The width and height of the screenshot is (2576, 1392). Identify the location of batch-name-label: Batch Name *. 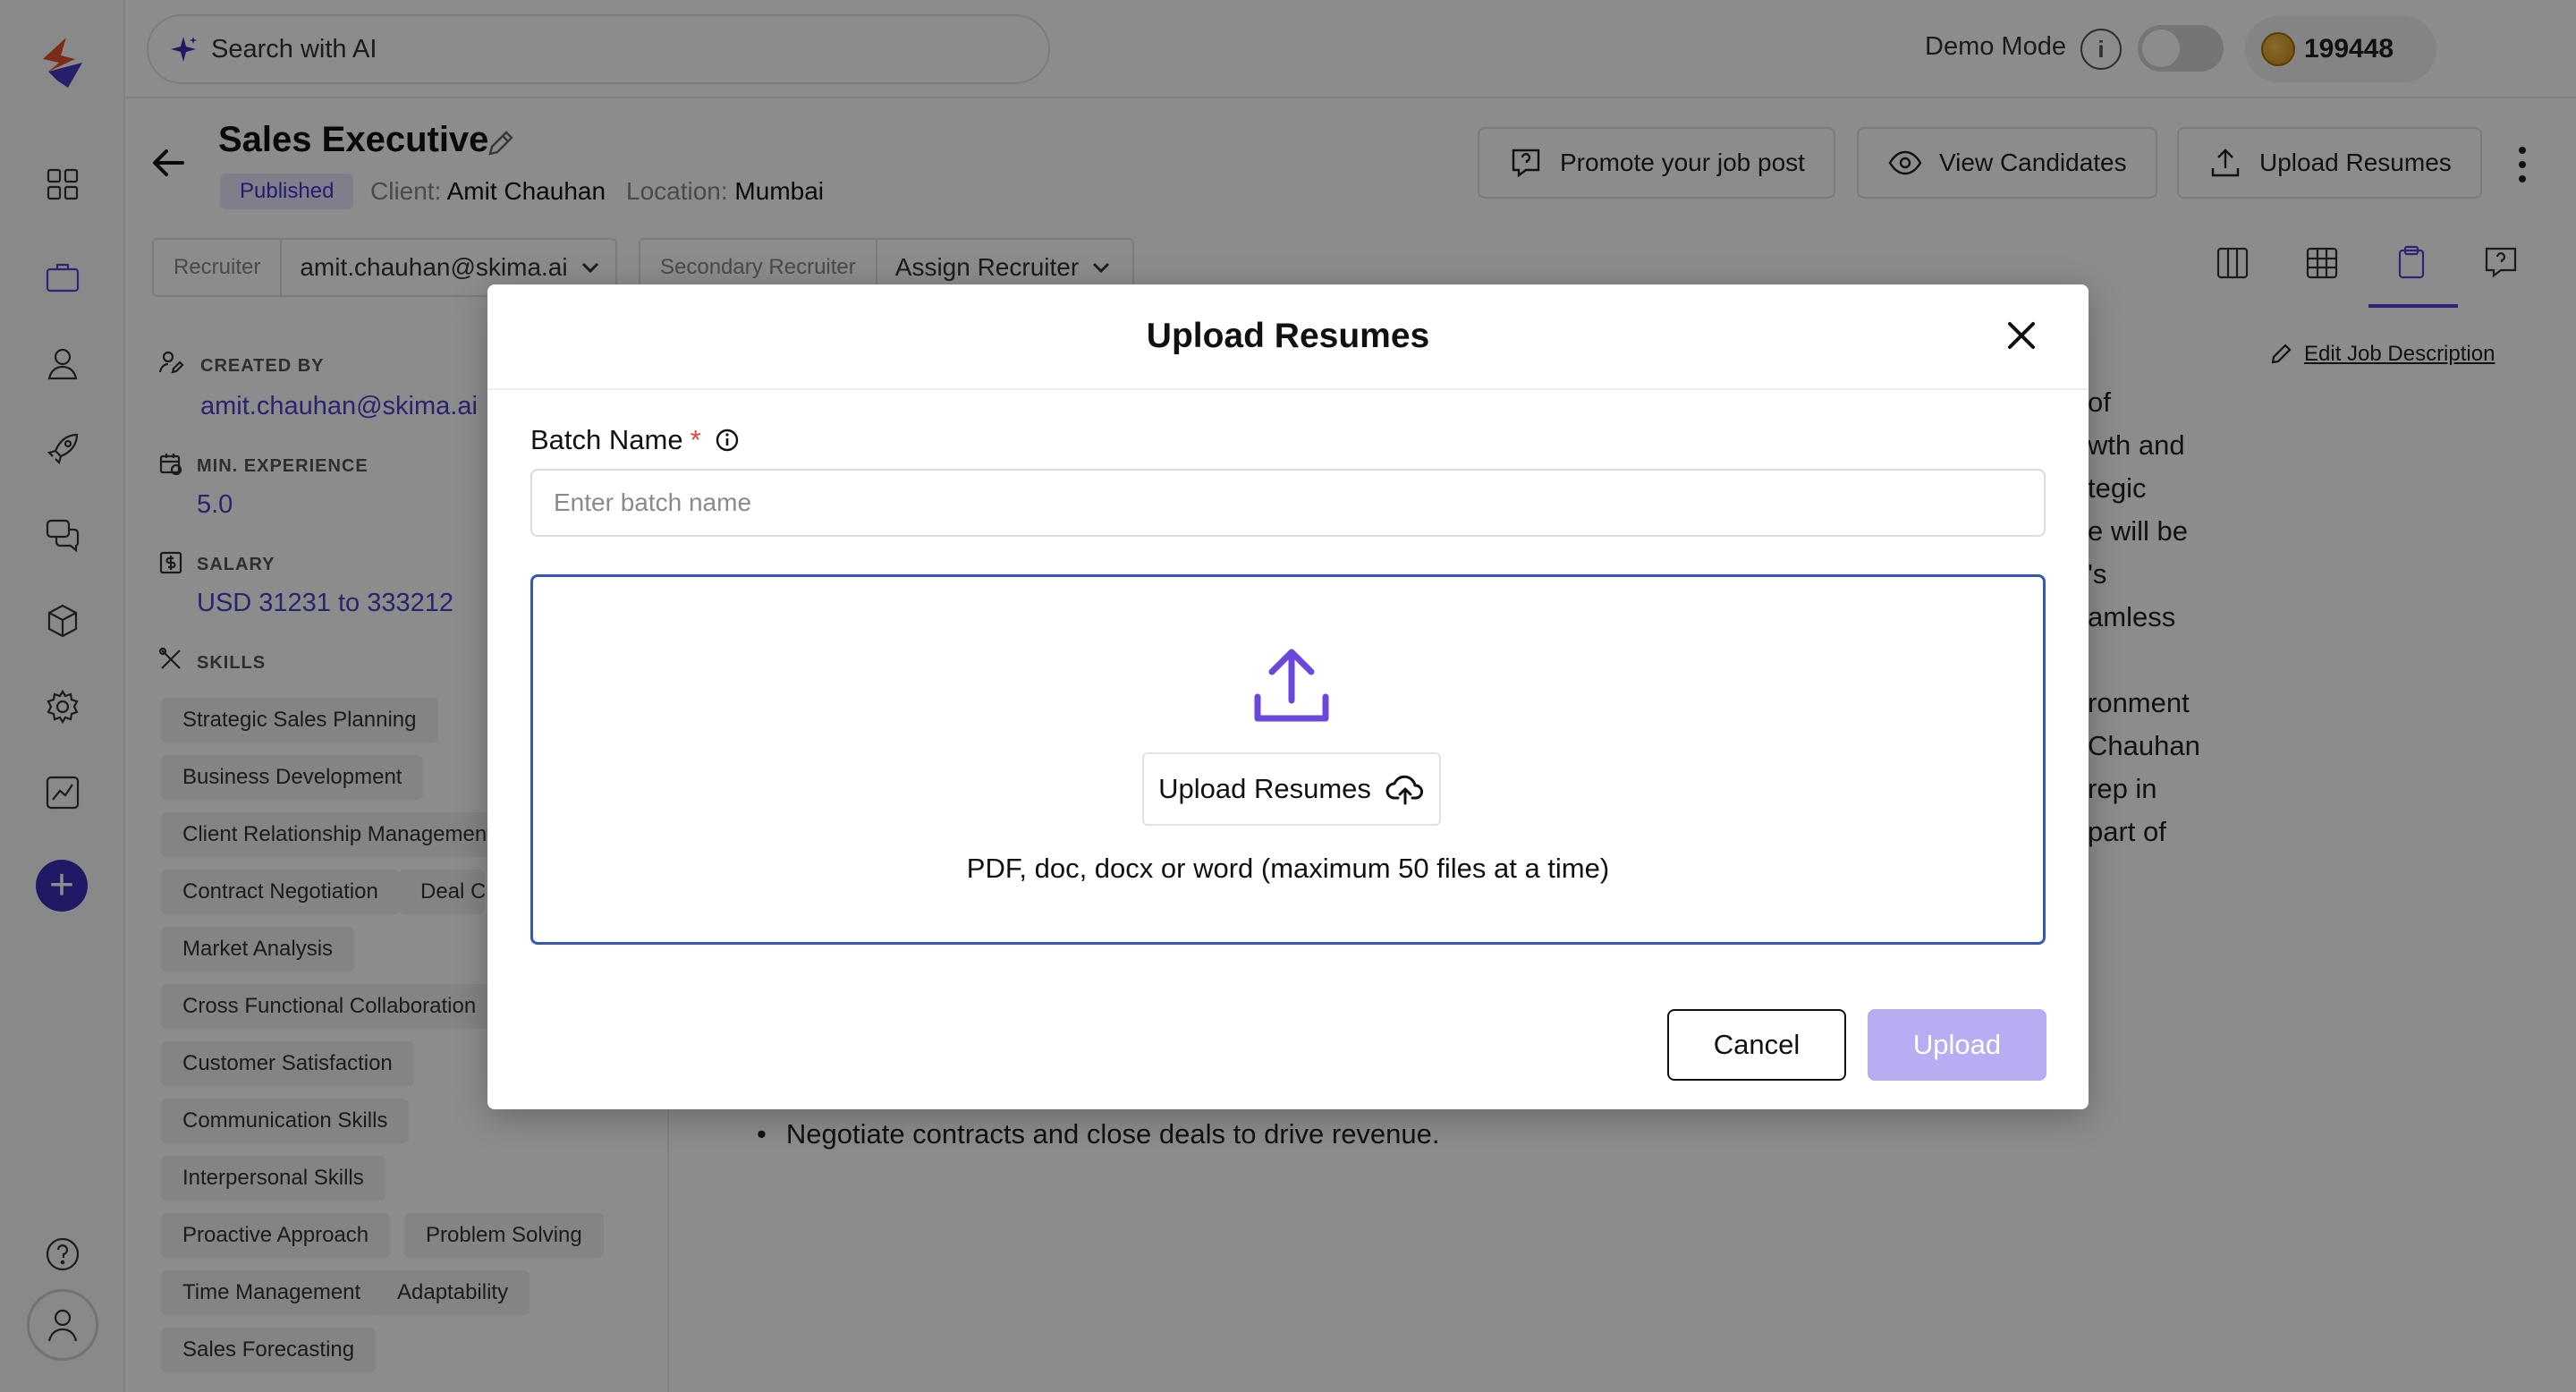
(635, 440).